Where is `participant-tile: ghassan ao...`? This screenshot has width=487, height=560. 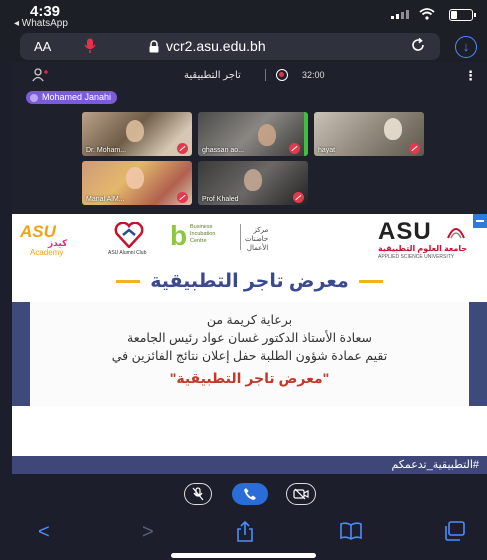 participant-tile: ghassan ao... is located at coordinates (253, 134).